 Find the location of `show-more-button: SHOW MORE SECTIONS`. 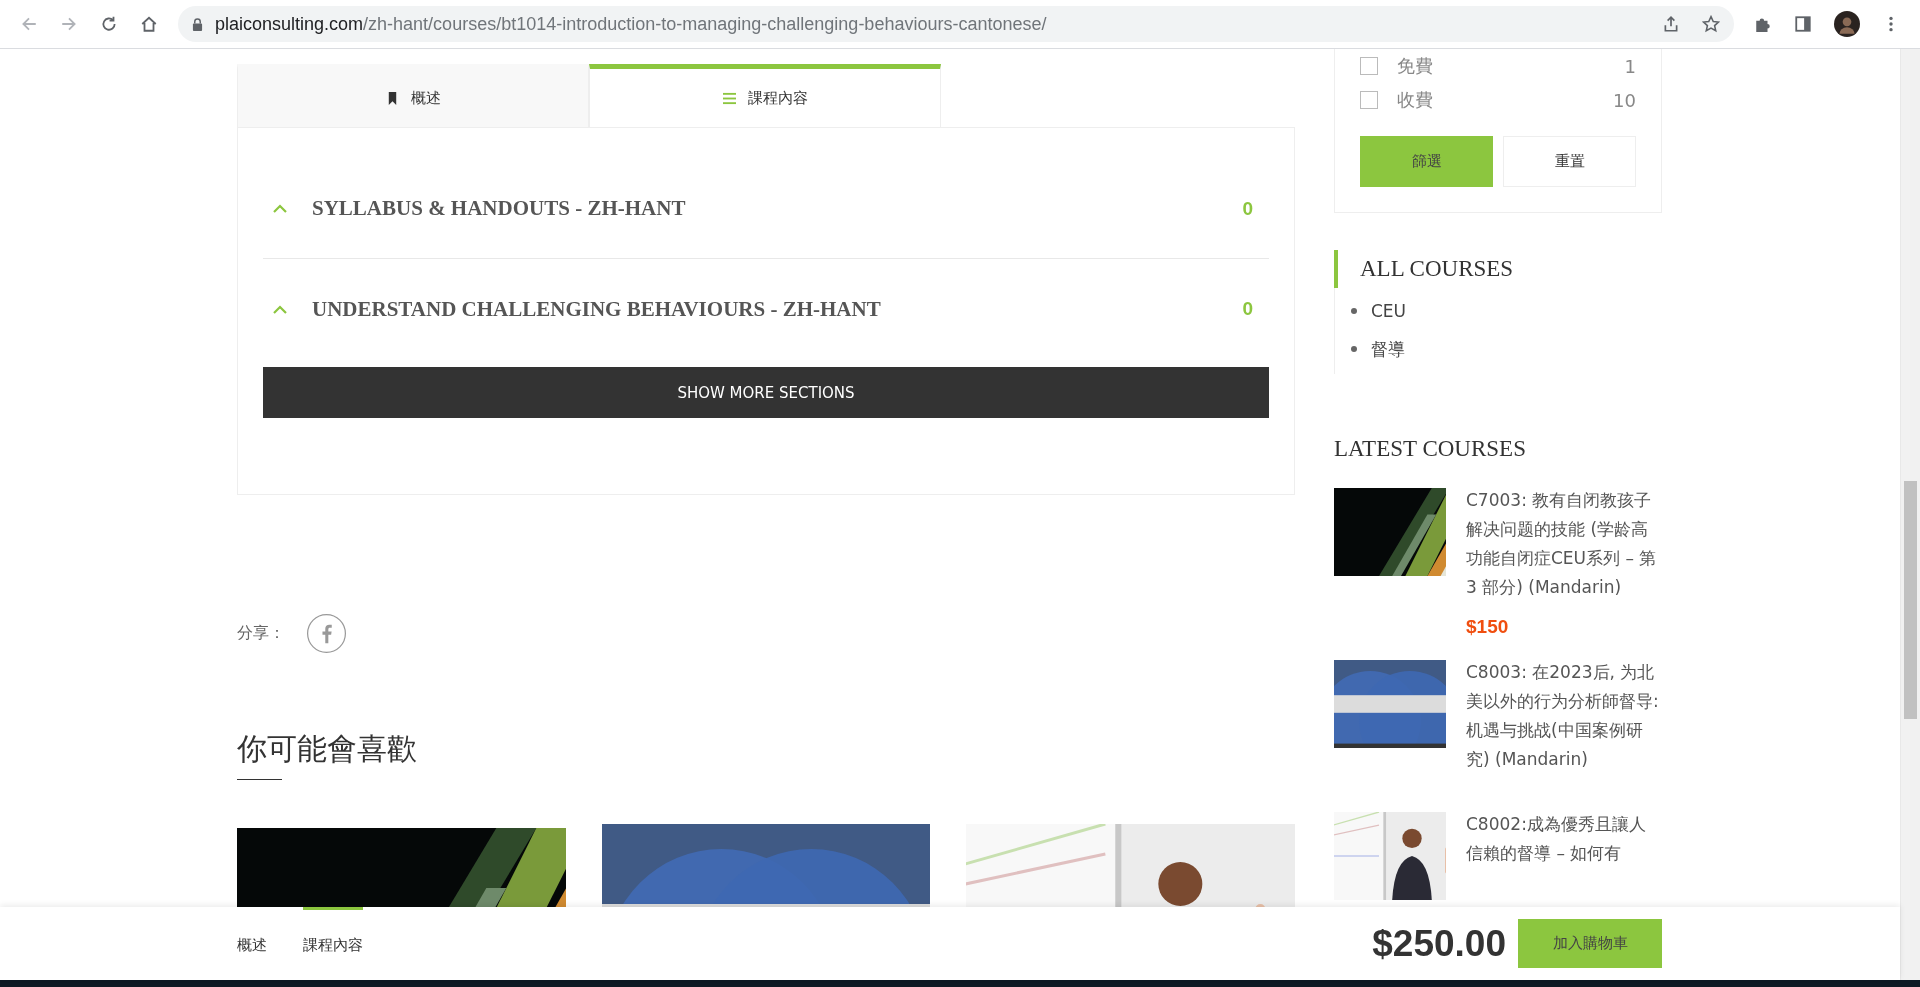

show-more-button: SHOW MORE SECTIONS is located at coordinates (766, 392).